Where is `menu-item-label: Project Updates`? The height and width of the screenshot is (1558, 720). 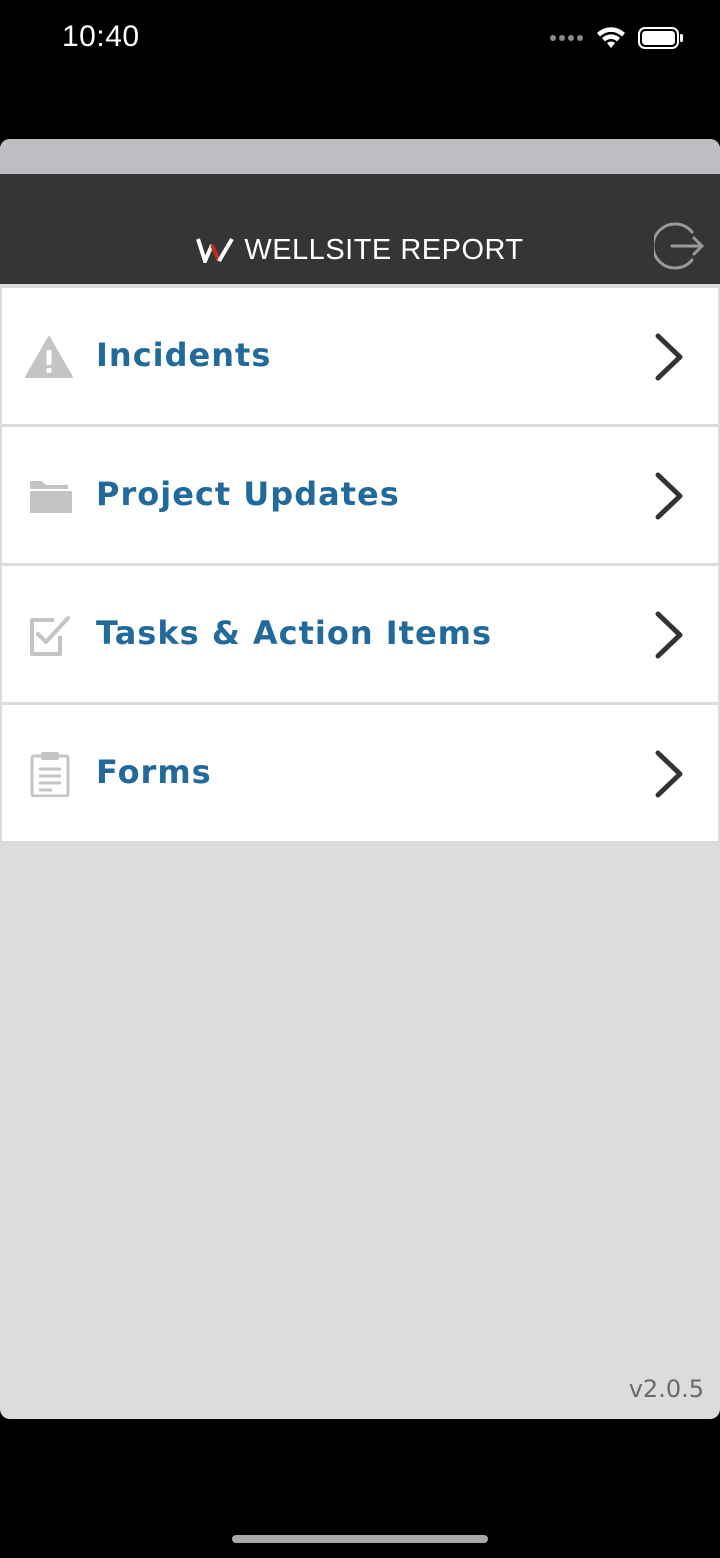 menu-item-label: Project Updates is located at coordinates (248, 494).